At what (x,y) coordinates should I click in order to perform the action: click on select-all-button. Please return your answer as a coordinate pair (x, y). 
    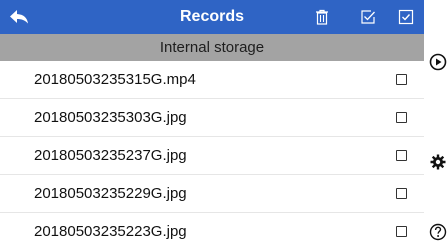
    Looking at the image, I should click on (406, 17).